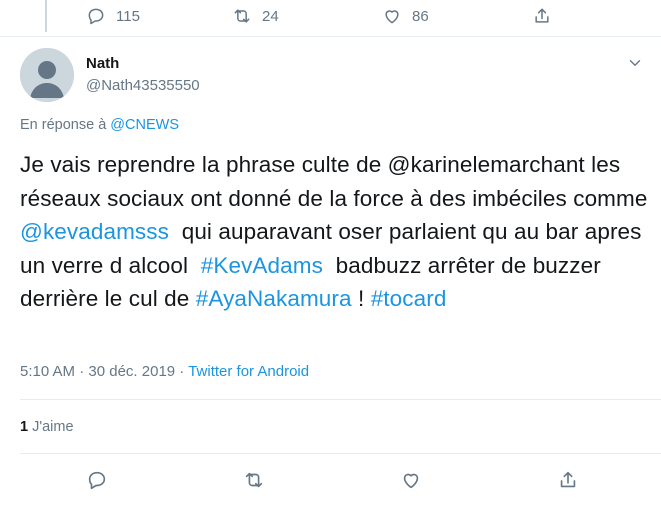 This screenshot has height=514, width=661. What do you see at coordinates (262, 265) in the screenshot?
I see `hashtag-link: #KevAdams` at bounding box center [262, 265].